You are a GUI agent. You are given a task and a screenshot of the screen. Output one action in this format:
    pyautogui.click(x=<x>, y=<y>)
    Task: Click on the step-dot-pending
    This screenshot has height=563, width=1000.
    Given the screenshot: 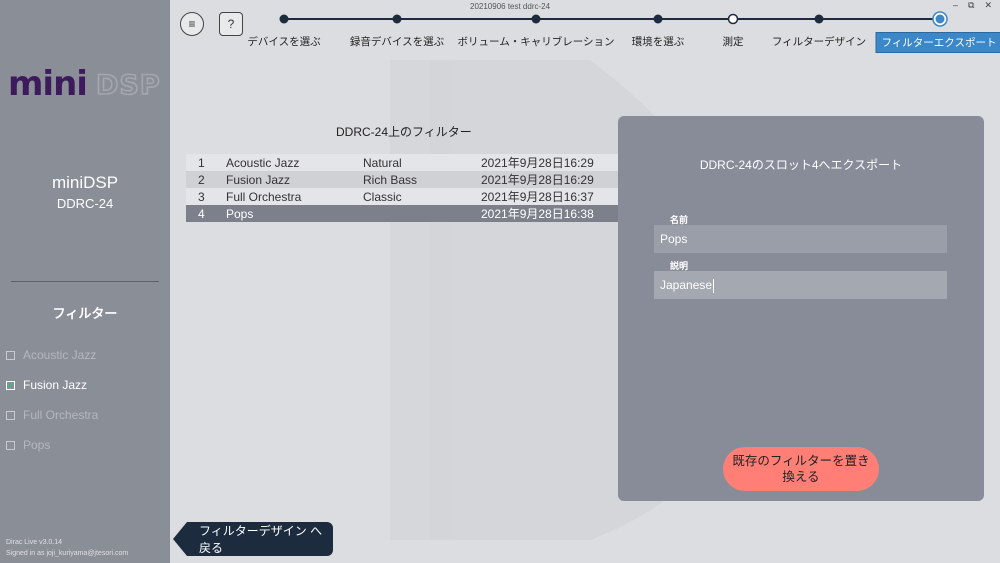 What is the action you would take?
    pyautogui.click(x=733, y=19)
    